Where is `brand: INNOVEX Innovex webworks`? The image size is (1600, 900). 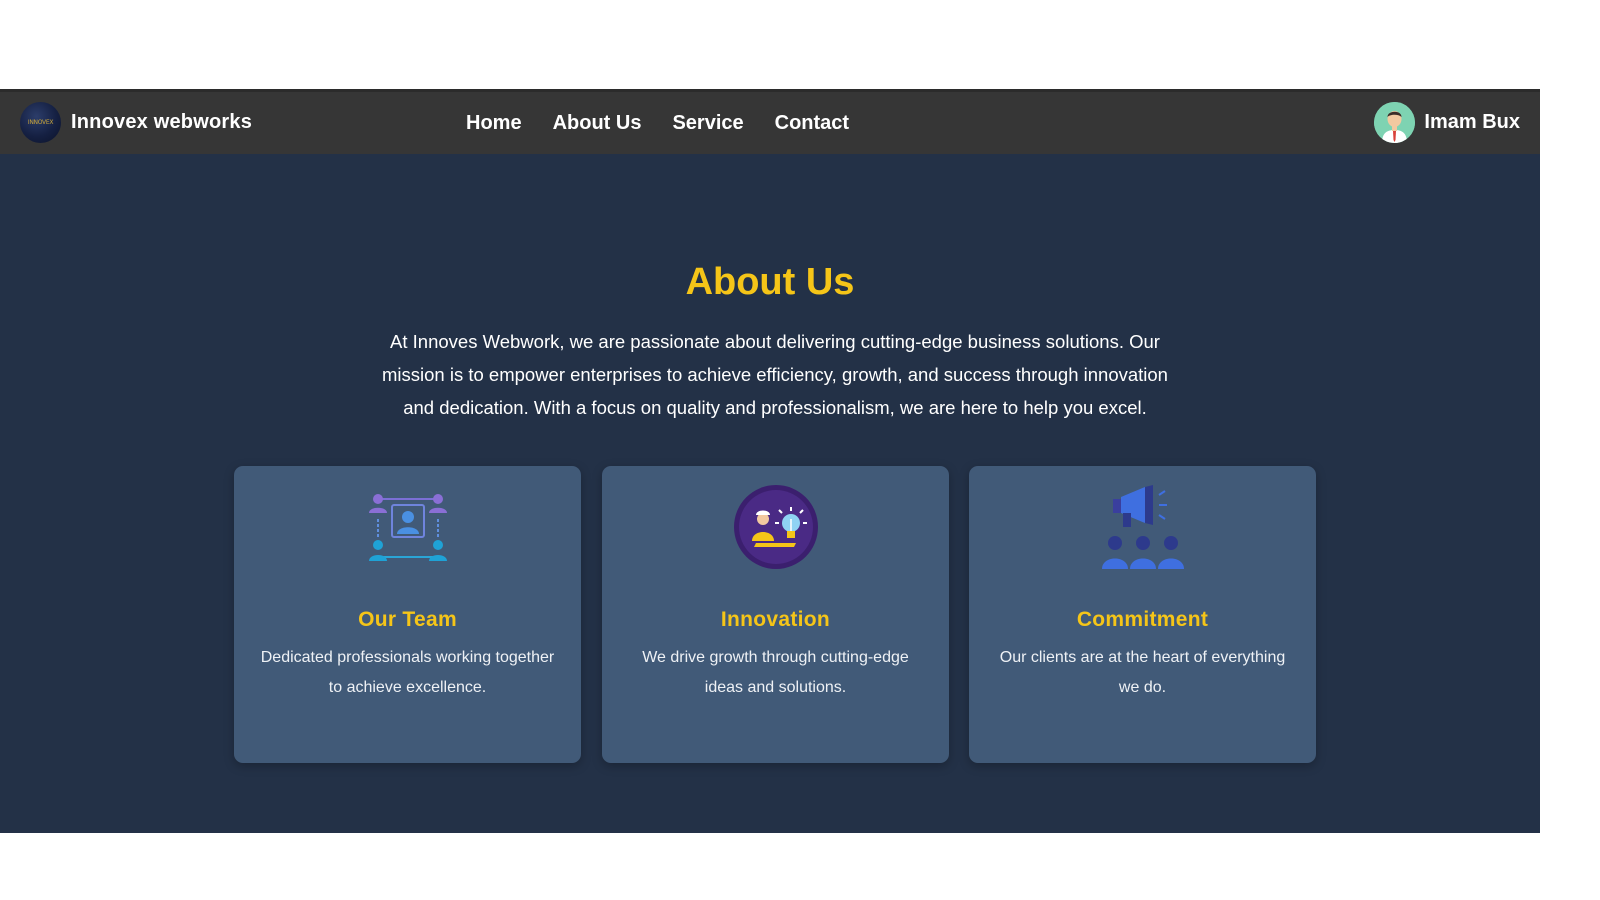 brand: INNOVEX Innovex webworks is located at coordinates (136, 122).